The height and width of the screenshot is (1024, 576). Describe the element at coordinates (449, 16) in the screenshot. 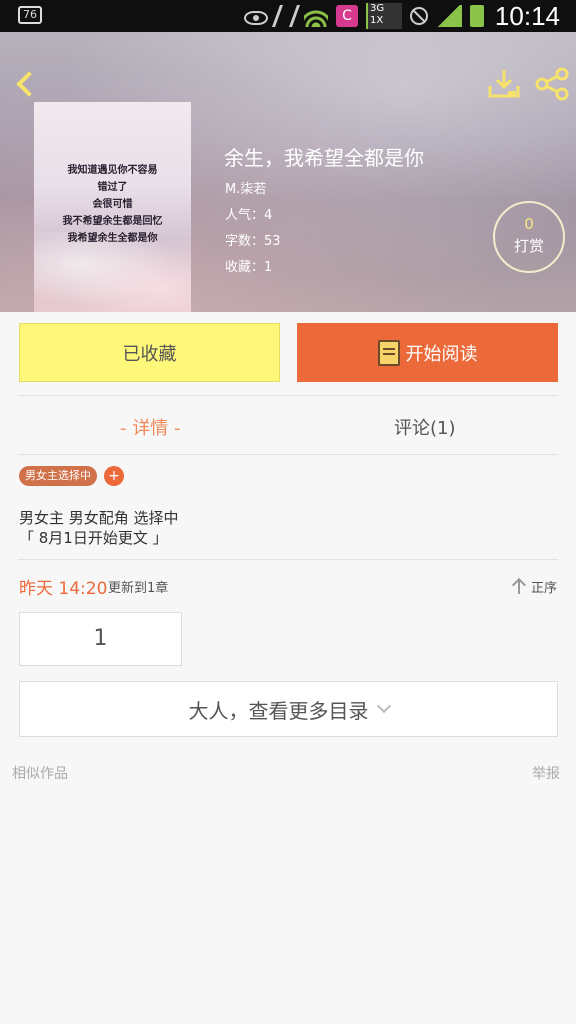

I see `signal-bars-icon` at that location.